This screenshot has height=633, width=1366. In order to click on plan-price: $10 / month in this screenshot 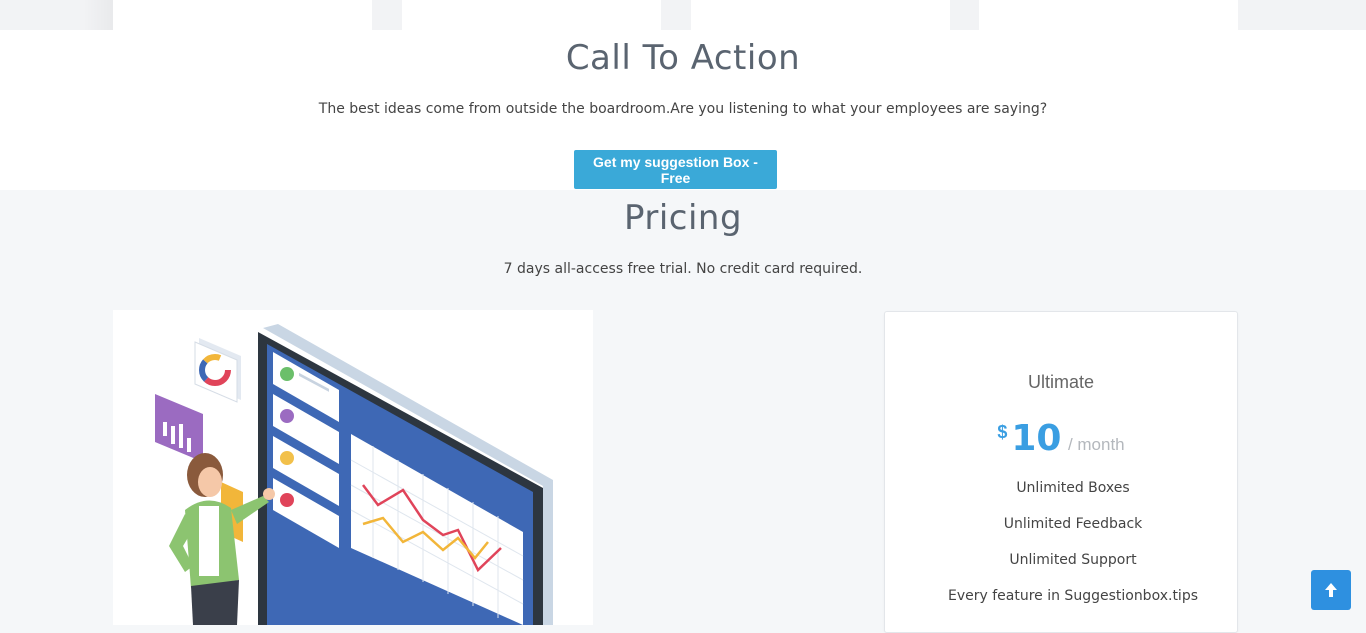, I will do `click(1061, 438)`.